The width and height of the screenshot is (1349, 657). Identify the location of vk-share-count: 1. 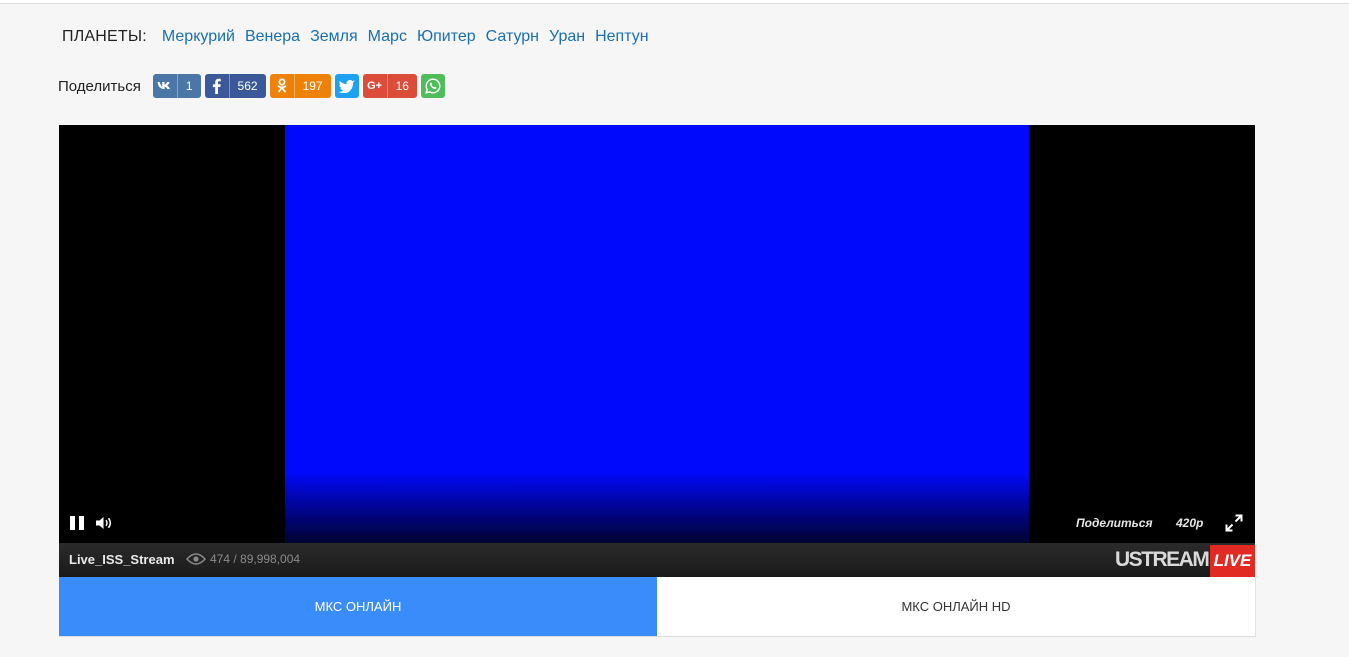
(188, 86).